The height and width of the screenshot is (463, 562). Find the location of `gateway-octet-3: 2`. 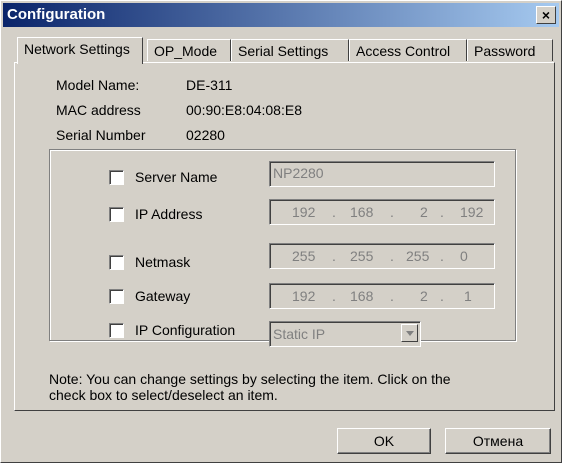

gateway-octet-3: 2 is located at coordinates (424, 296).